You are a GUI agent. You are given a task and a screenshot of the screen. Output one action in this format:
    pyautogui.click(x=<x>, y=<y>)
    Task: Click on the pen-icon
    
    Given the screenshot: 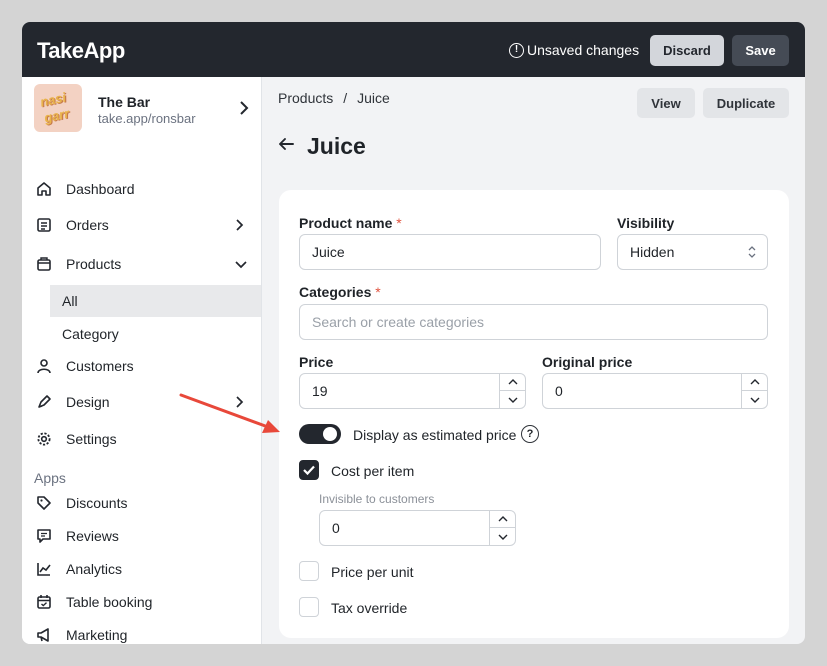 What is the action you would take?
    pyautogui.click(x=44, y=402)
    